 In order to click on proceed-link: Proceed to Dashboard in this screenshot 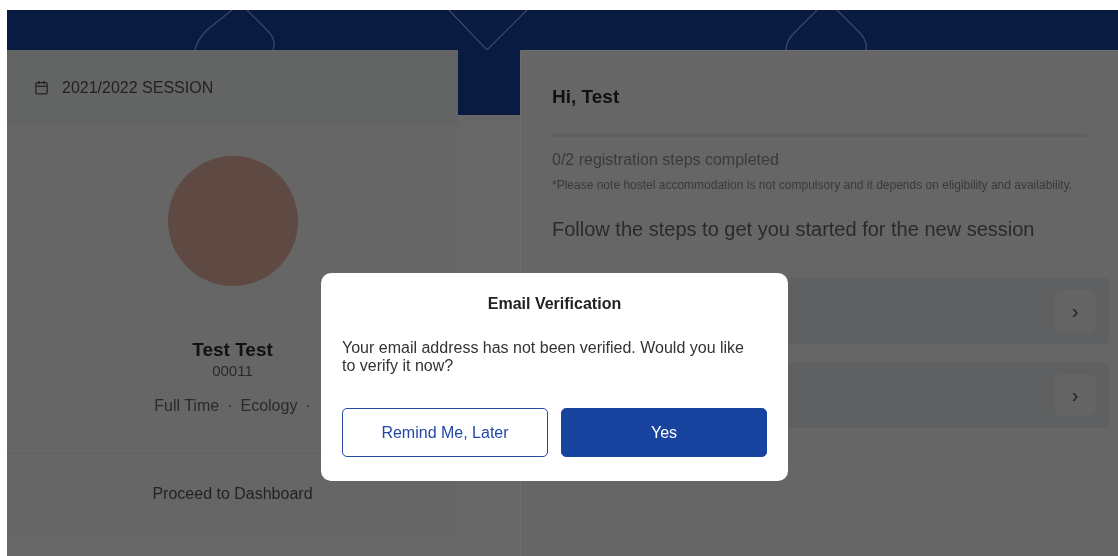, I will do `click(232, 493)`.